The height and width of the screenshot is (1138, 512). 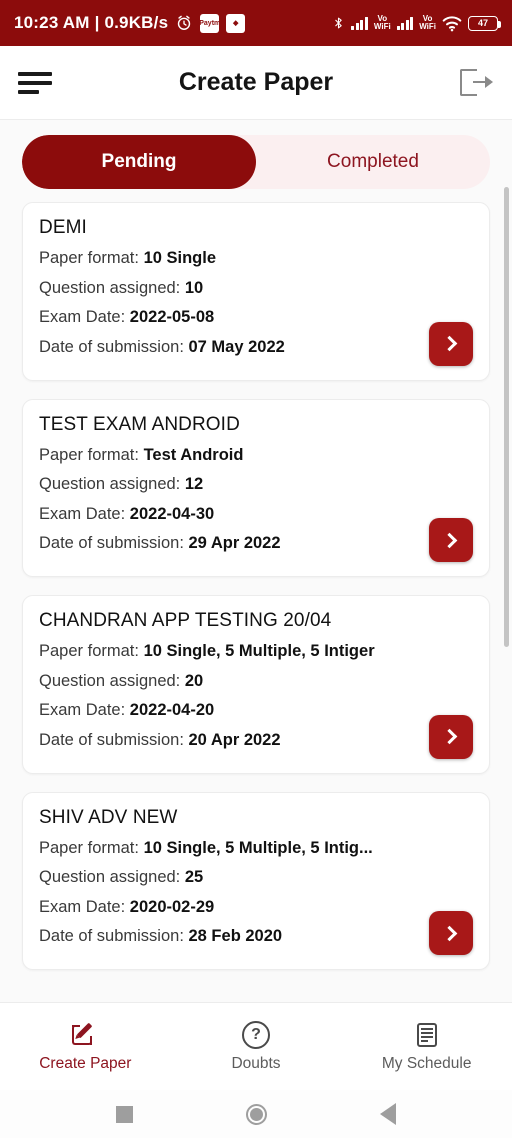 I want to click on back-triangle-icon, so click(x=387, y=1114).